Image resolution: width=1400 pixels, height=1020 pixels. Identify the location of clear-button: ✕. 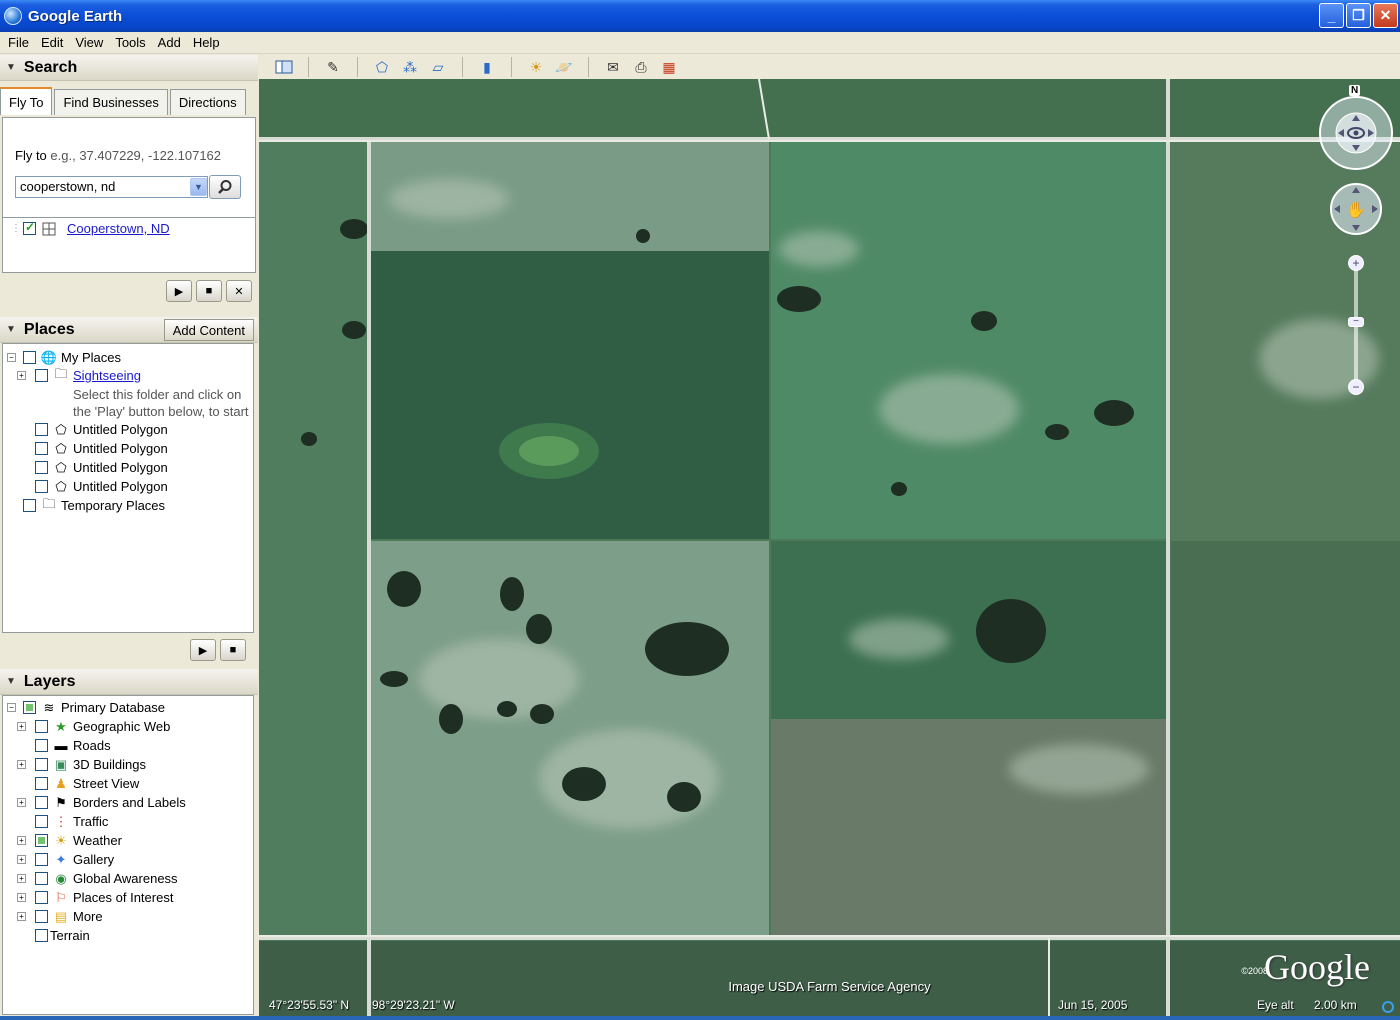
(239, 291).